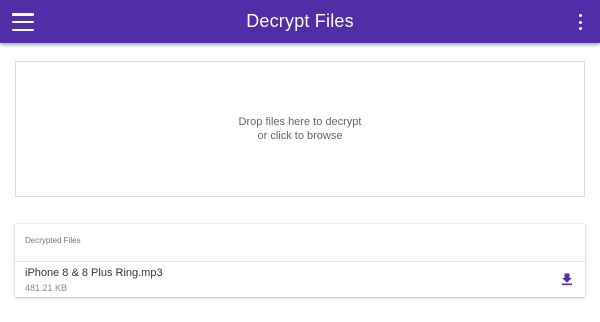 The image size is (600, 322). Describe the element at coordinates (23, 22) in the screenshot. I see `hamburger-menu-icon` at that location.